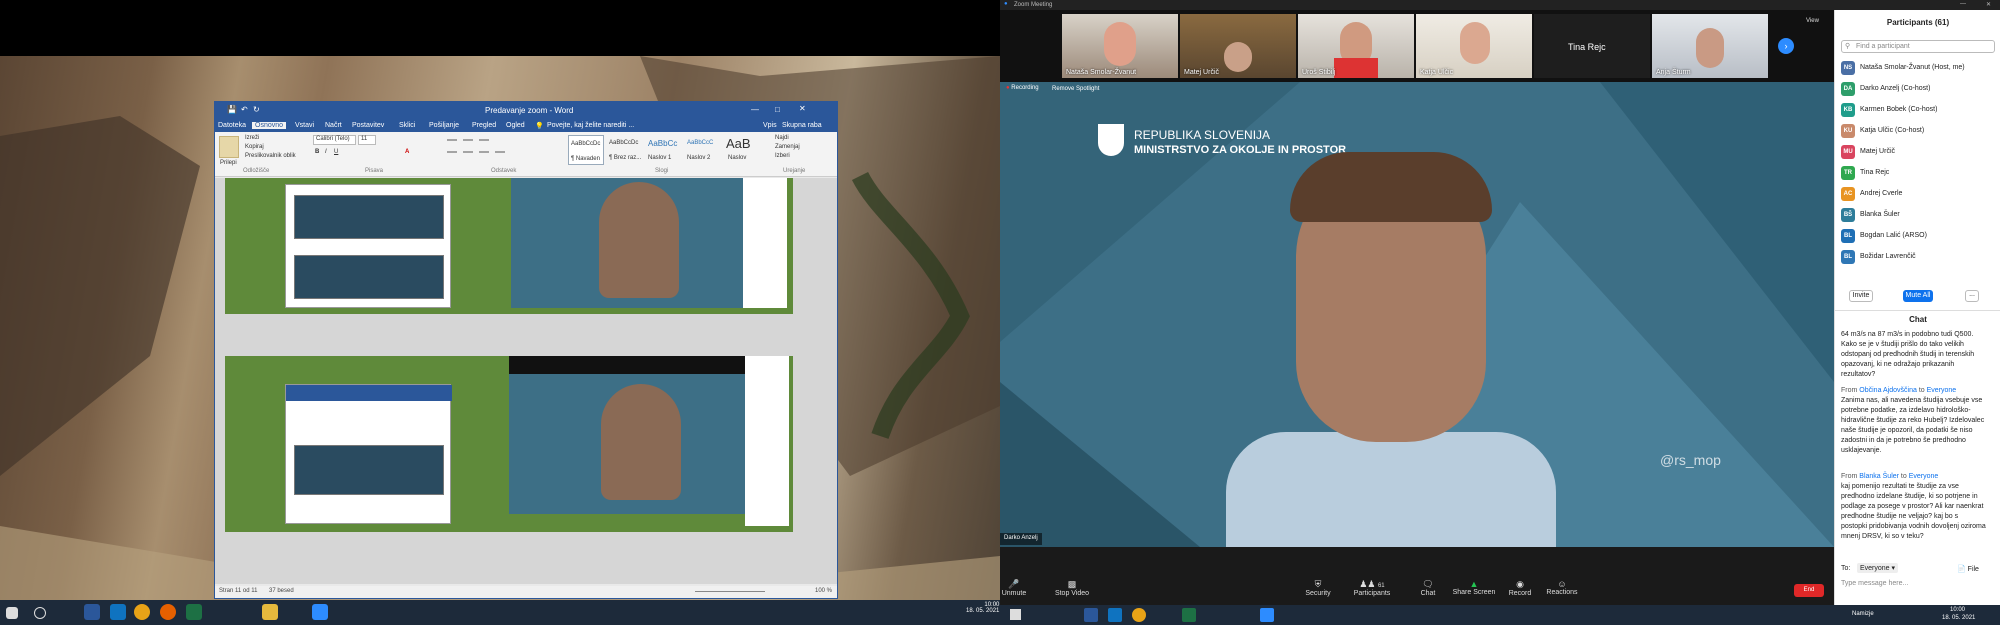 This screenshot has height=625, width=2000. Describe the element at coordinates (1918, 46) in the screenshot. I see `participant-search-input: ⚲ Find a participant` at that location.